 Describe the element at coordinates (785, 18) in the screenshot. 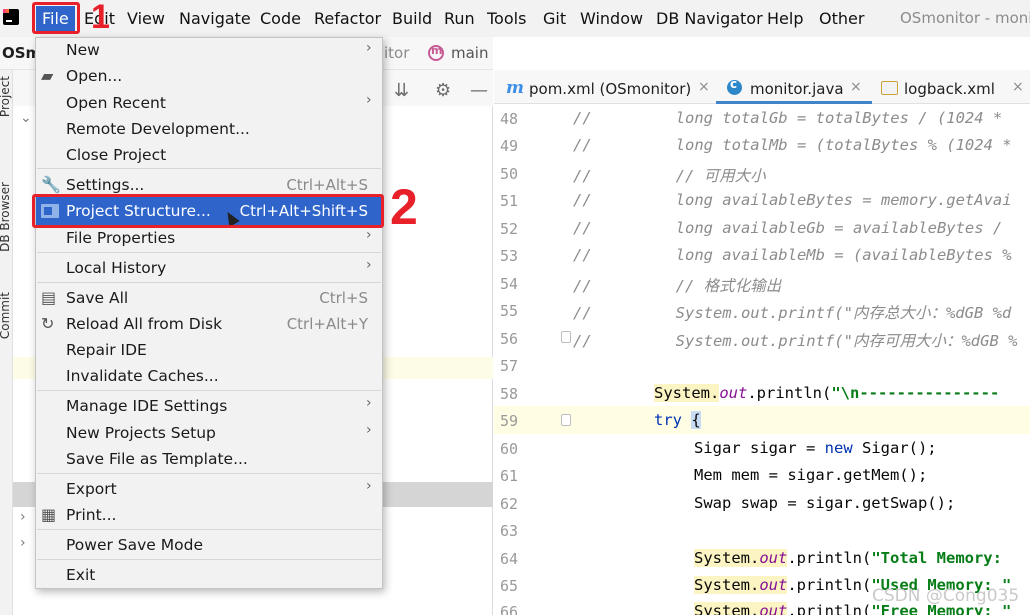

I see `menu-help: Help` at that location.